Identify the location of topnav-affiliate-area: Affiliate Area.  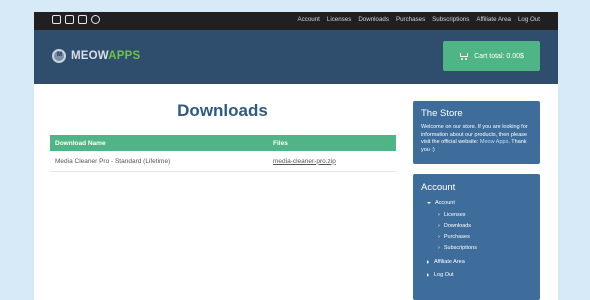
(493, 19).